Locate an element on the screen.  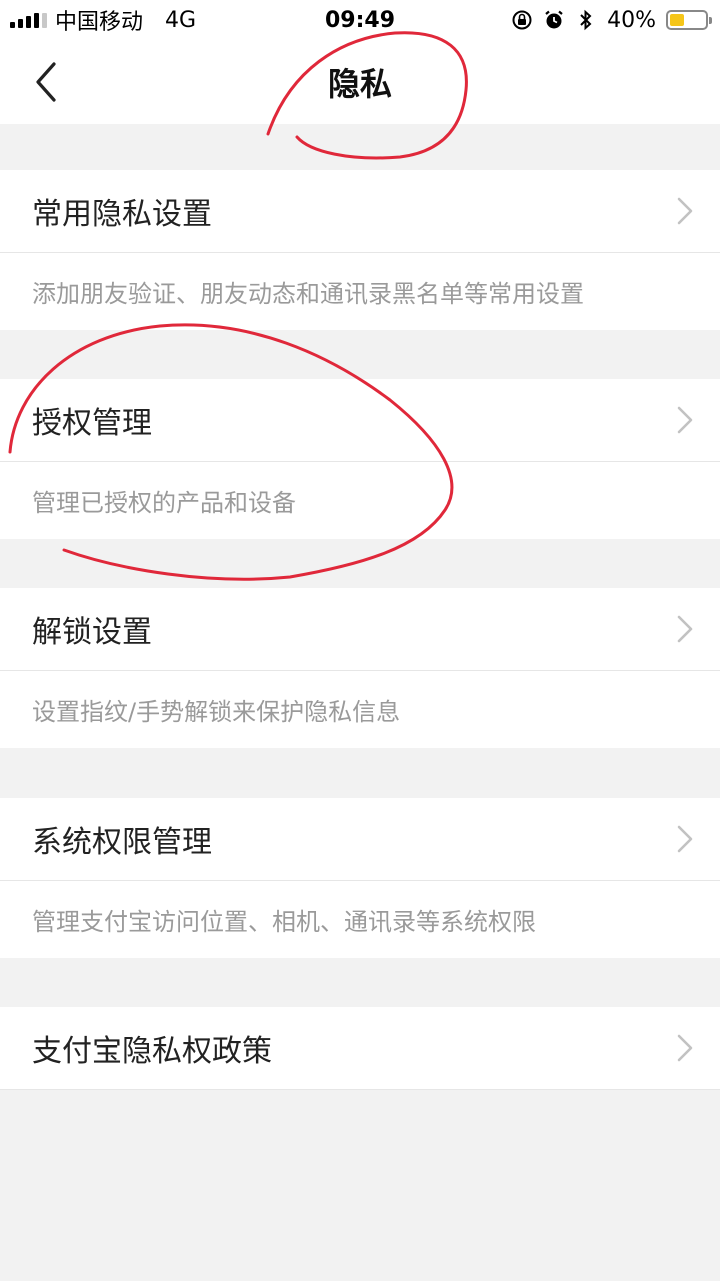
item-description: 管理已授权的产品和设备 is located at coordinates (360, 500).